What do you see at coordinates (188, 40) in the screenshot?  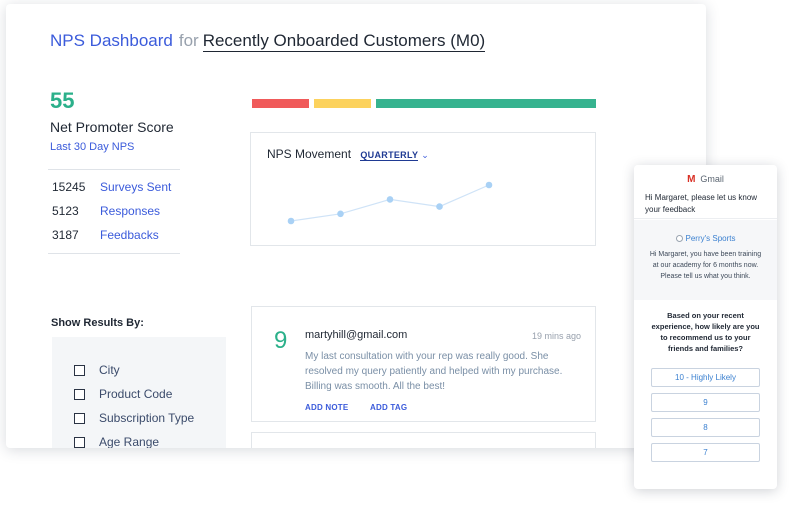 I see `for-label: for` at bounding box center [188, 40].